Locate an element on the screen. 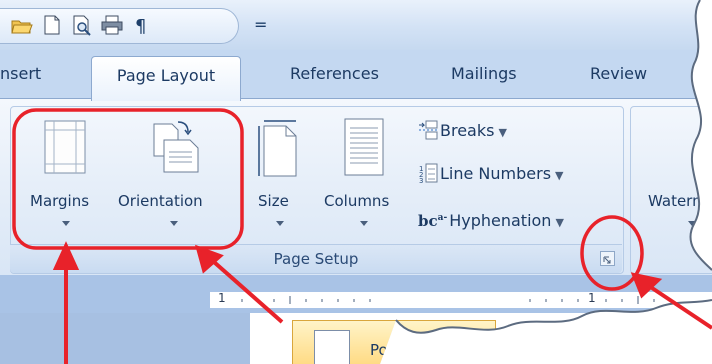 Image resolution: width=712 pixels, height=364 pixels. size-dropdown-icon is located at coordinates (280, 223).